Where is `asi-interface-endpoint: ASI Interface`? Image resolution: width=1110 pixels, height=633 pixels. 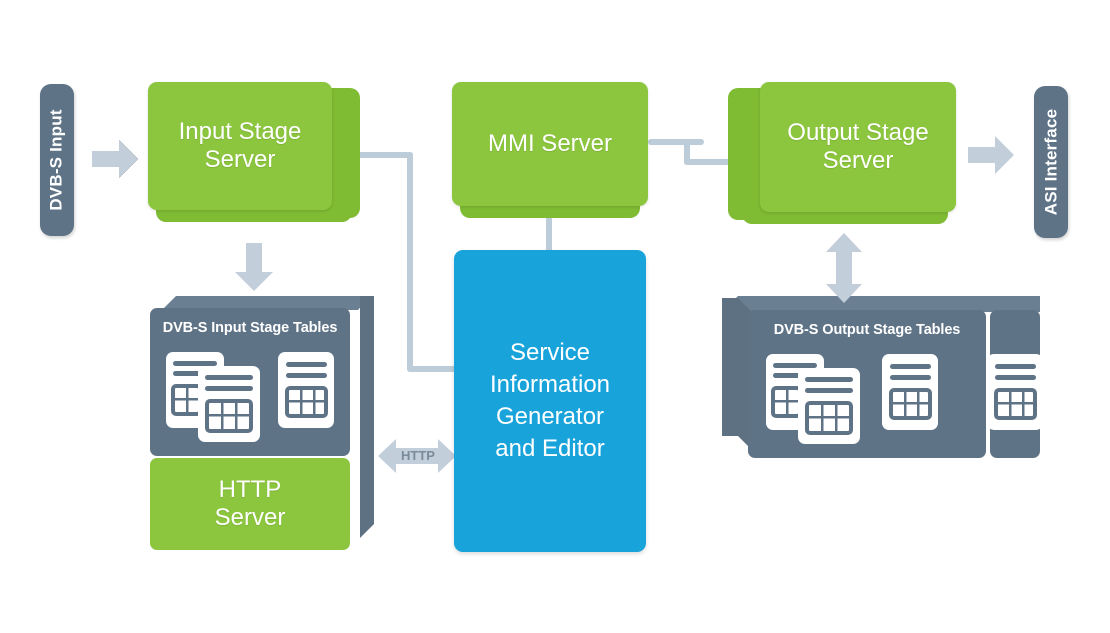
asi-interface-endpoint: ASI Interface is located at coordinates (1051, 162).